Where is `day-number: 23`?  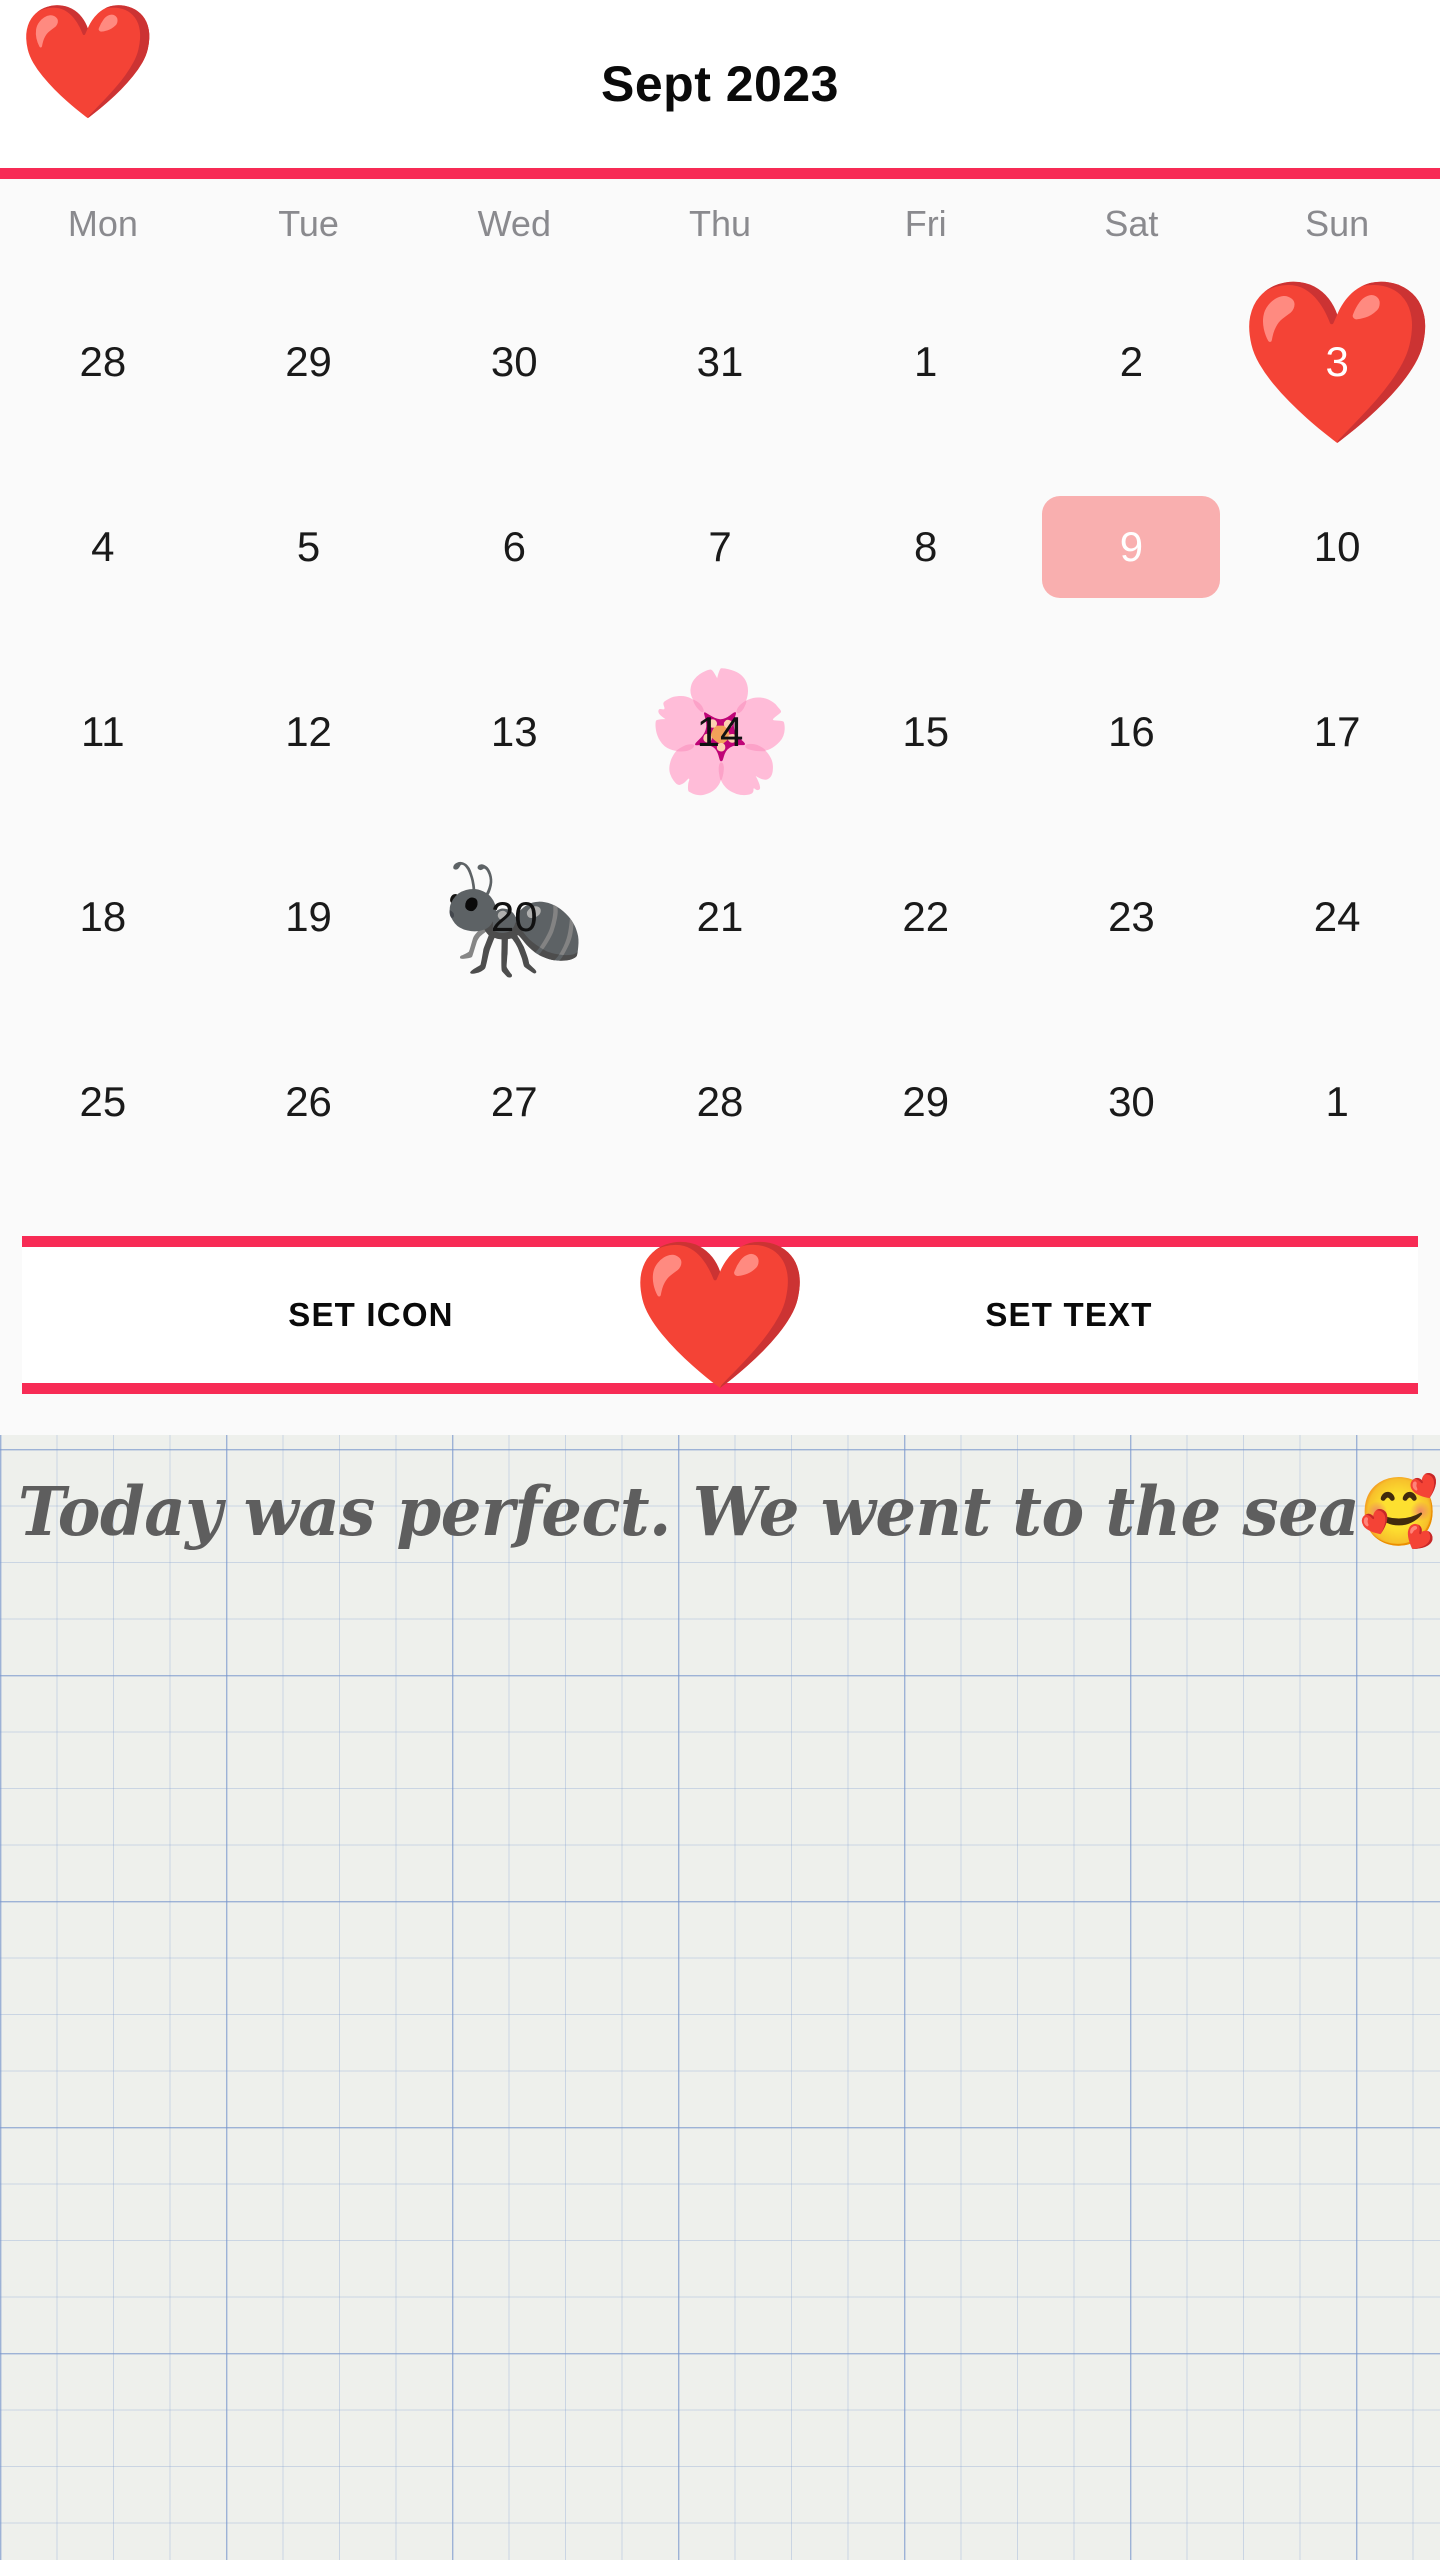 day-number: 23 is located at coordinates (1131, 916).